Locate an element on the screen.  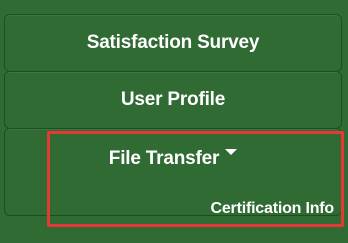
certification-info-label: Certification Info is located at coordinates (272, 208).